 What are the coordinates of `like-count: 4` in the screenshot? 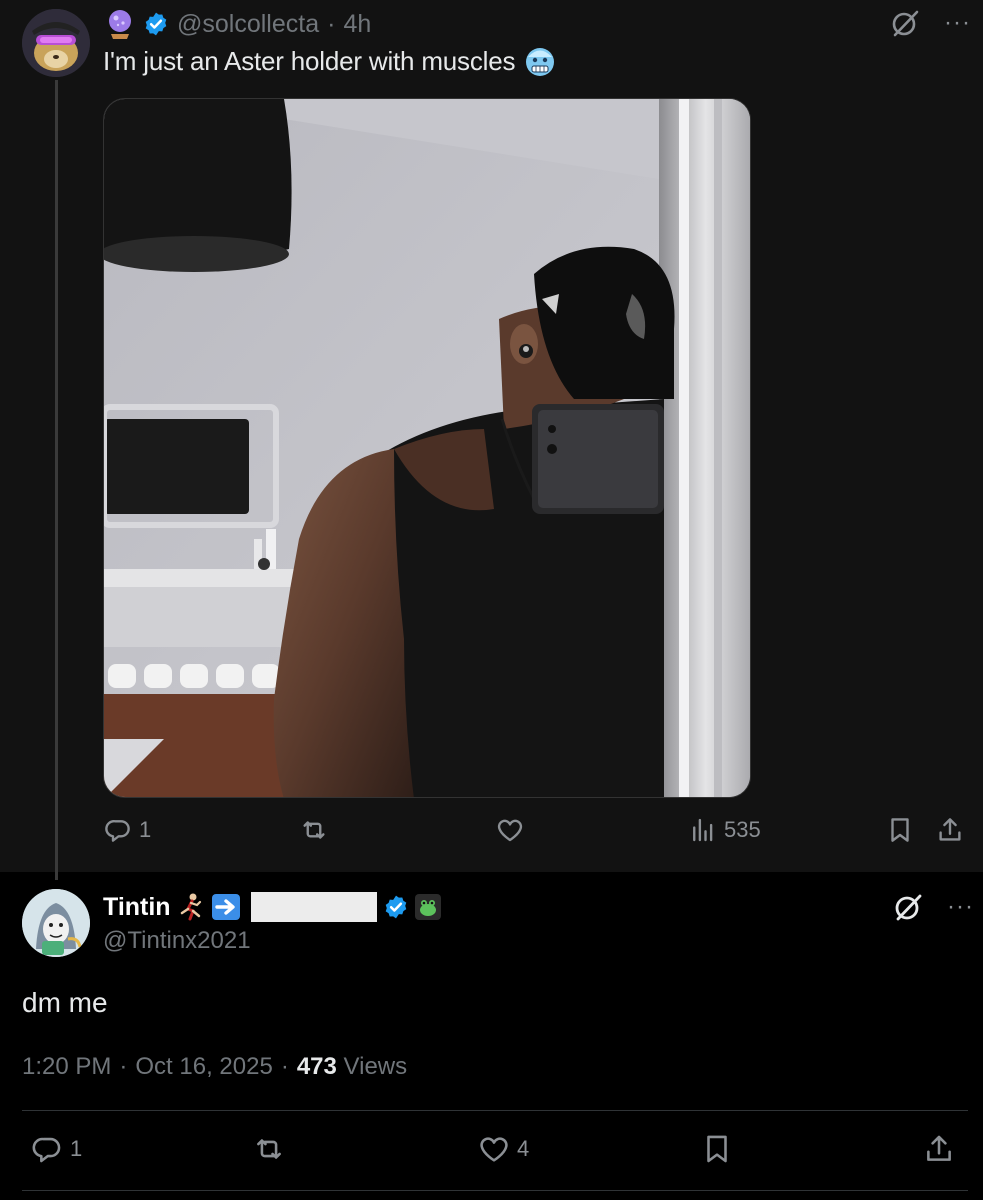 It's located at (523, 1148).